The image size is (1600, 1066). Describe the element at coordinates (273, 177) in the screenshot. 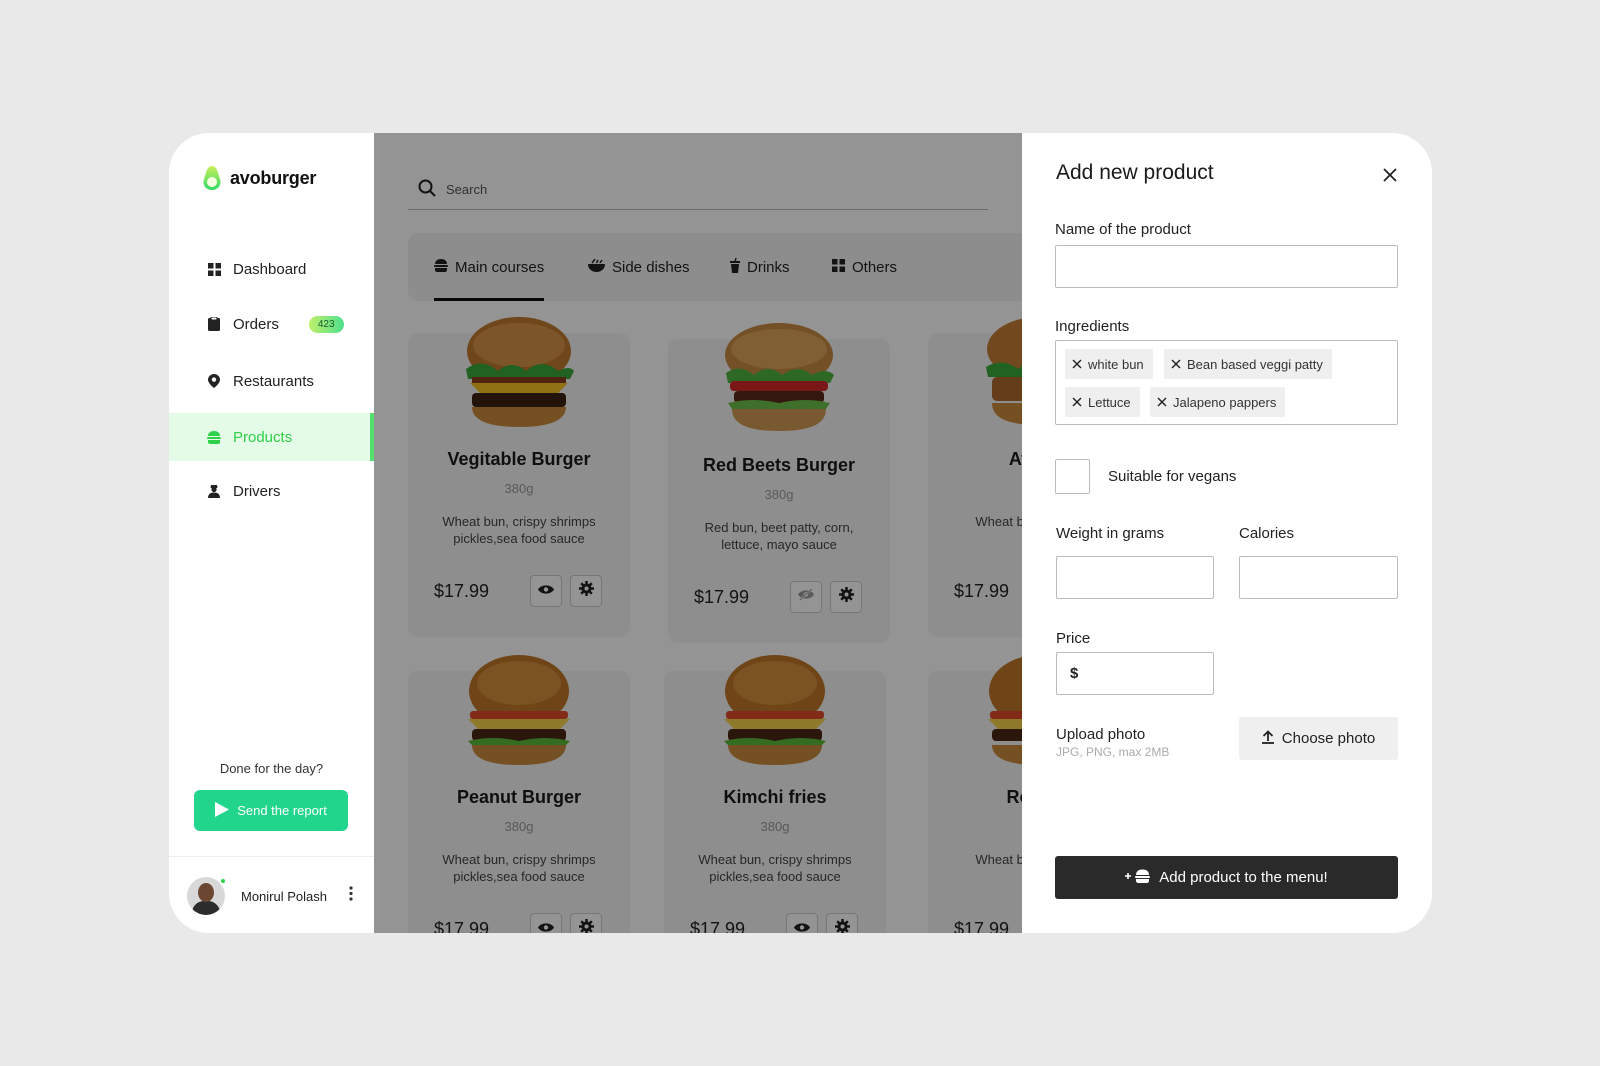

I see `brand-name: avoburger` at that location.